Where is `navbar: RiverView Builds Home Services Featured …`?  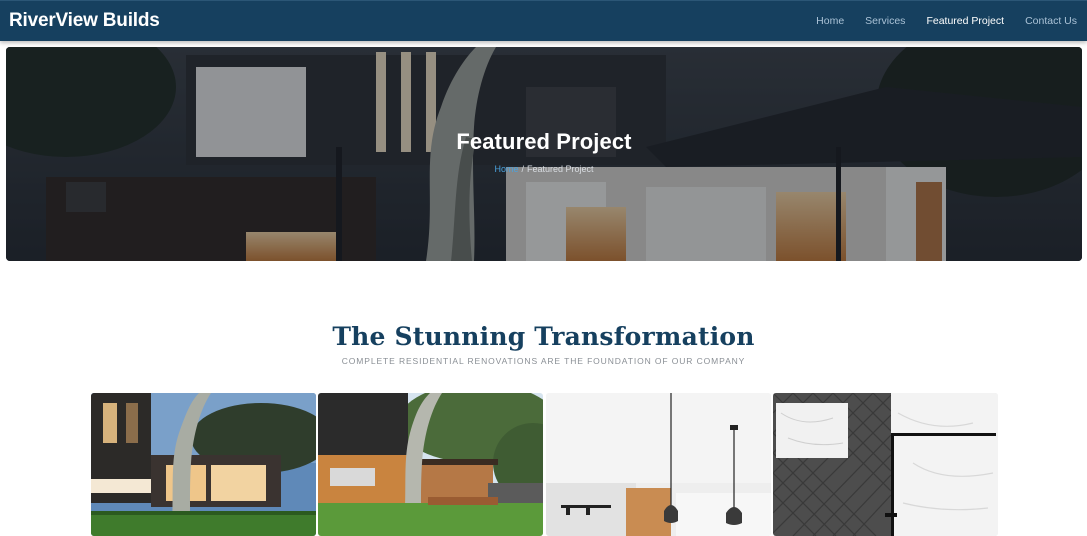
navbar: RiverView Builds Home Services Featured … is located at coordinates (543, 20).